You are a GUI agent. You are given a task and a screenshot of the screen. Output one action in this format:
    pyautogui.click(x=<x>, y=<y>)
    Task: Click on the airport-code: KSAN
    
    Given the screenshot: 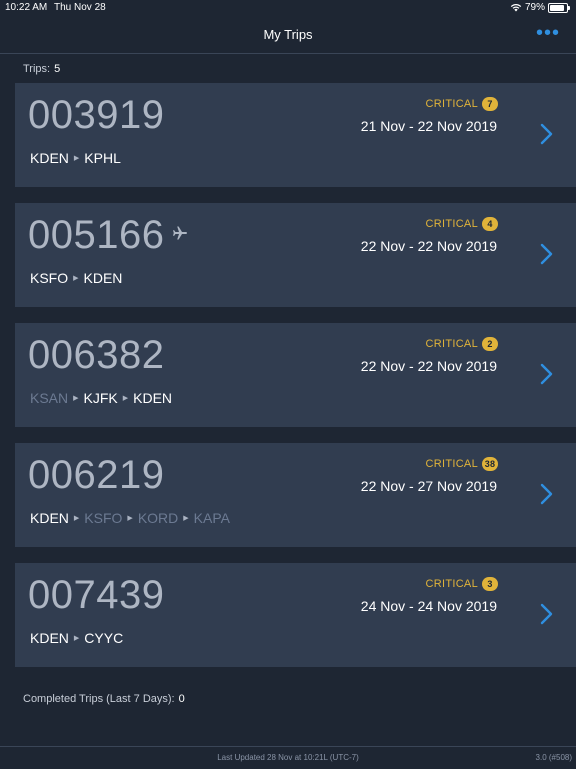 What is the action you would take?
    pyautogui.click(x=49, y=398)
    